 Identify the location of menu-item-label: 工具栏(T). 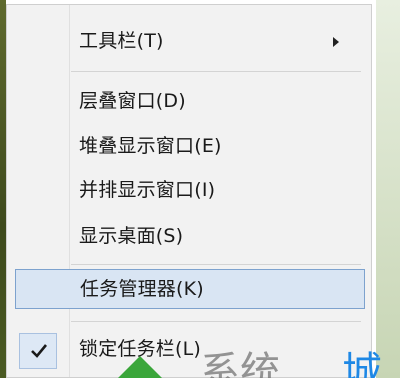
(121, 41).